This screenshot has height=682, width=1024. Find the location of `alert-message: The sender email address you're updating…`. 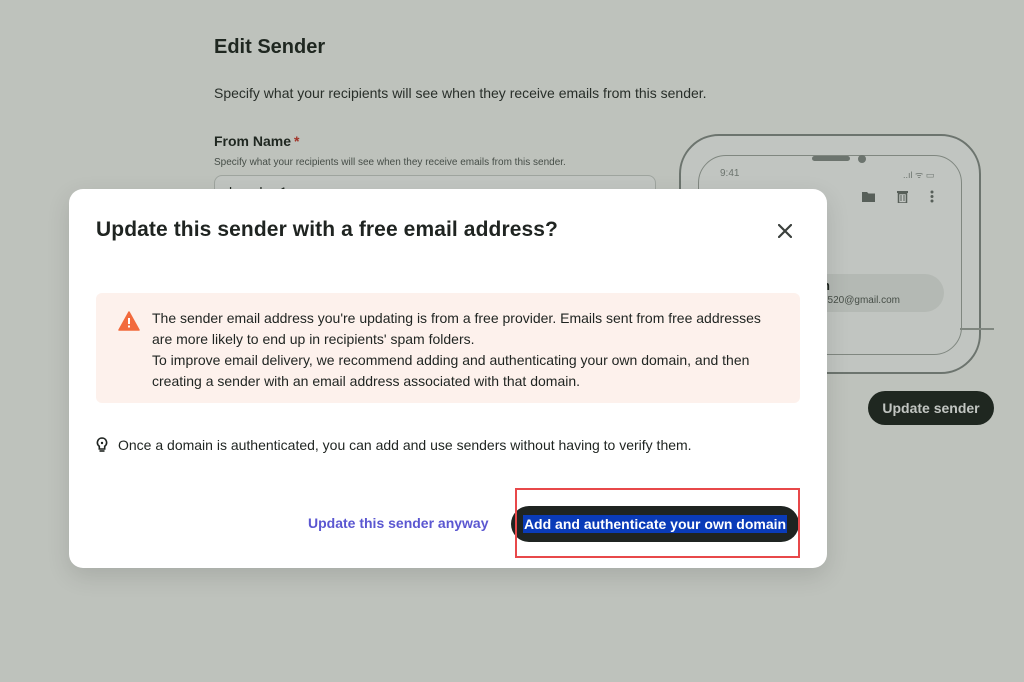

alert-message: The sender email address you're updating… is located at coordinates (462, 350).